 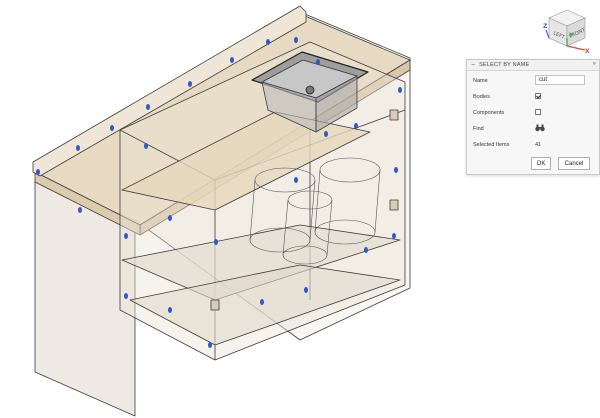 I want to click on x-axis-label: X, so click(x=587, y=51).